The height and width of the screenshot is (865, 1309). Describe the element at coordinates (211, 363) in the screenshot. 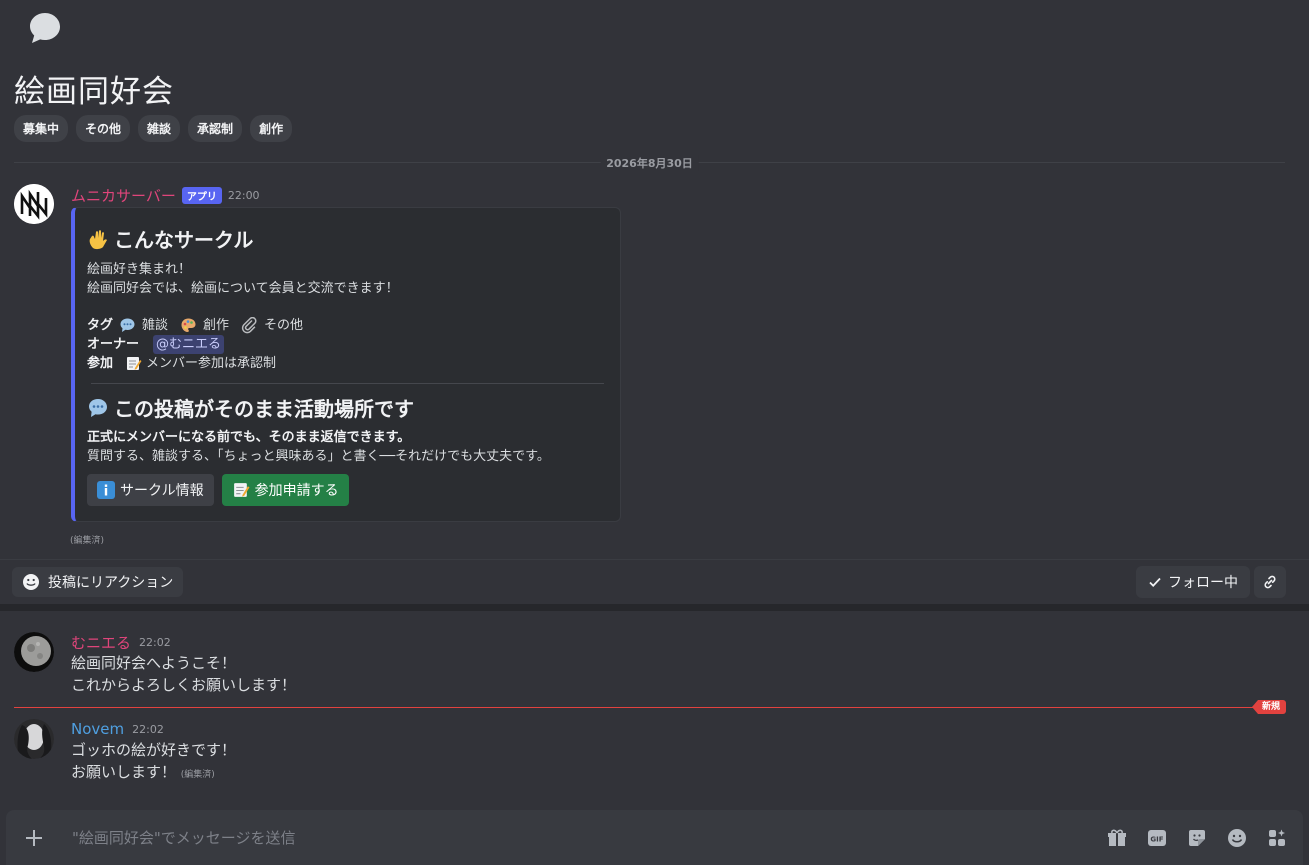

I see `join-value: メンバー参加は承認制` at that location.